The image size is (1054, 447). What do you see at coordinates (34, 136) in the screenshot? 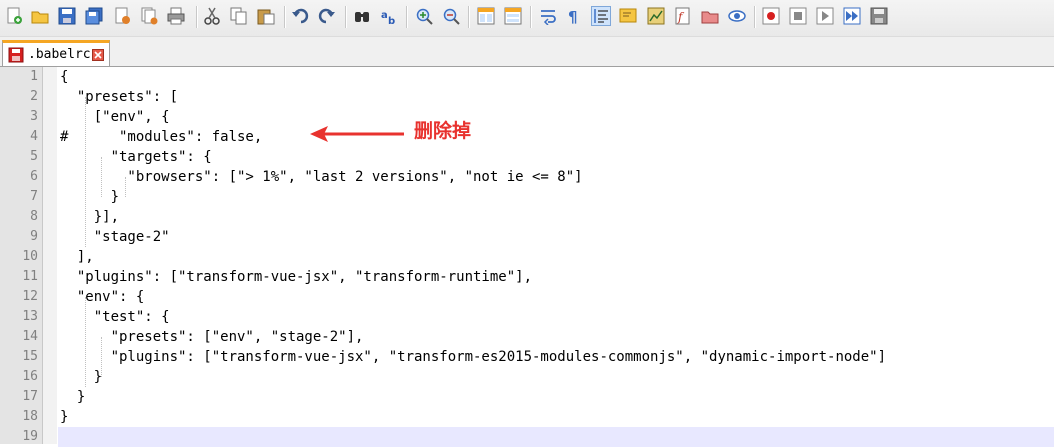
I see `line-number: 4` at bounding box center [34, 136].